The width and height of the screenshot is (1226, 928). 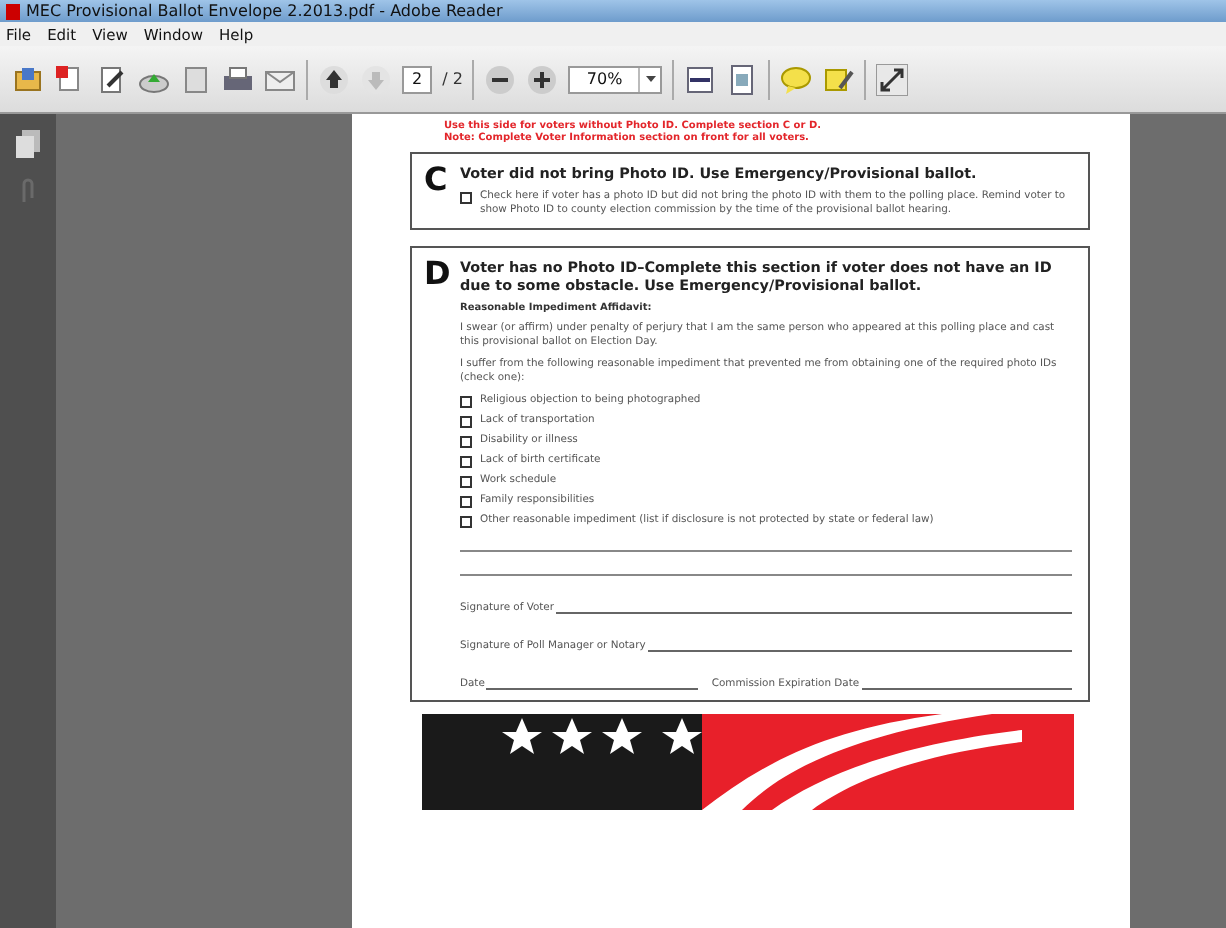 I want to click on zoom-out-icon, so click(x=500, y=79).